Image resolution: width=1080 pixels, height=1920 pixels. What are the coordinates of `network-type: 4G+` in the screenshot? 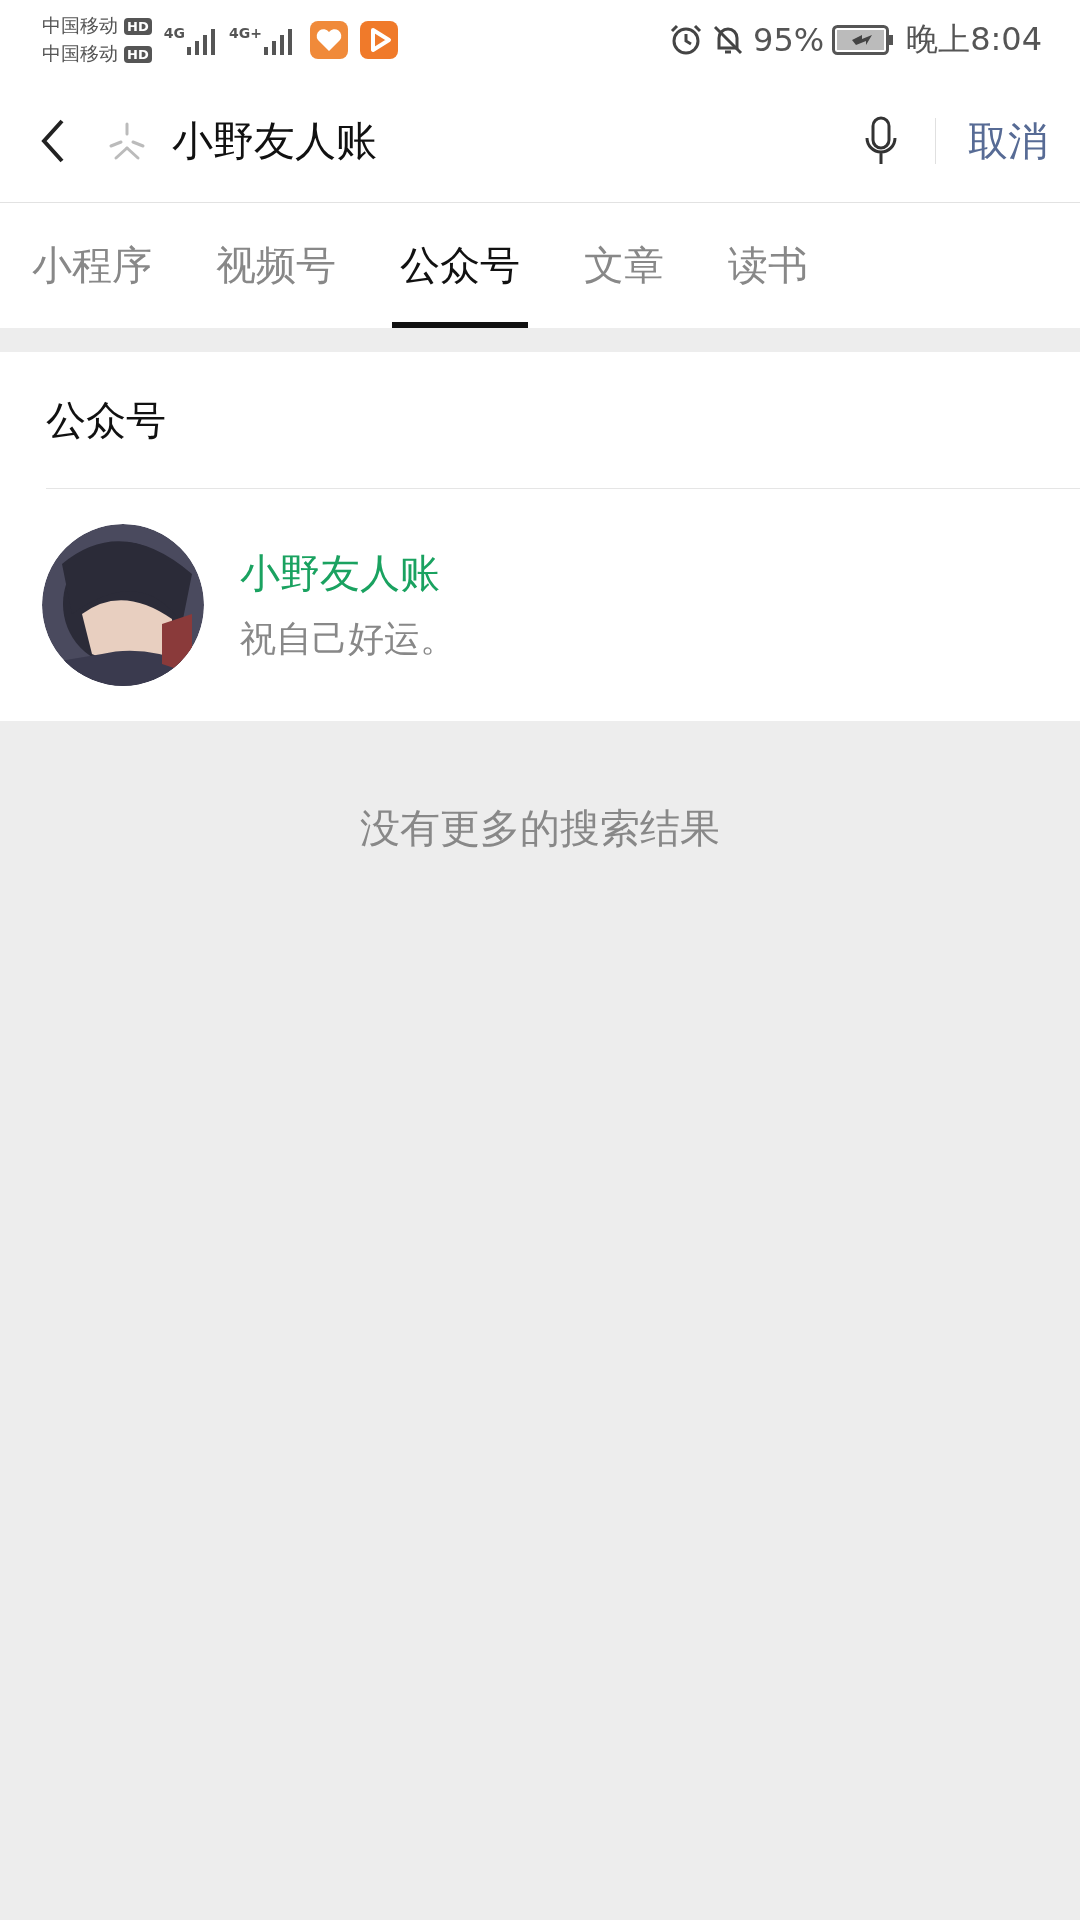 It's located at (245, 33).